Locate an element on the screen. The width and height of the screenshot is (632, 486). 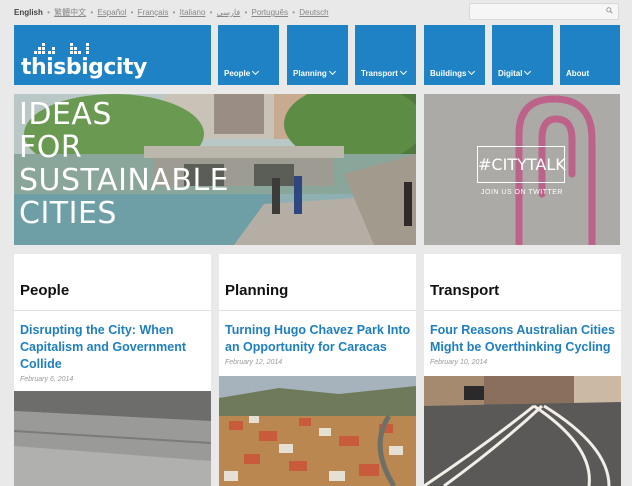
hero-title-line: IDEAS is located at coordinates (65, 114).